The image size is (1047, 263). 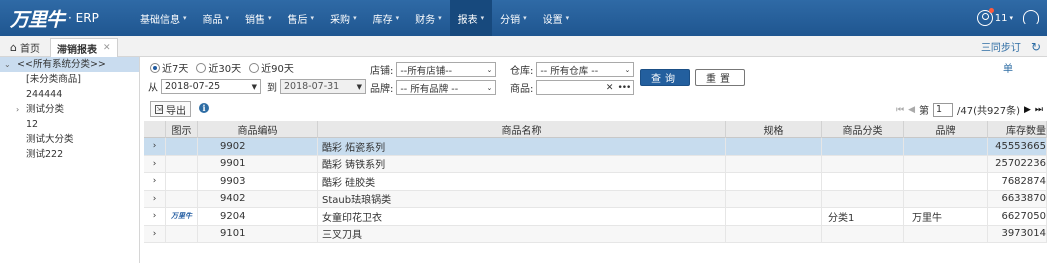 I want to click on shop-select: --所有店铺-- ⌄, so click(x=446, y=69).